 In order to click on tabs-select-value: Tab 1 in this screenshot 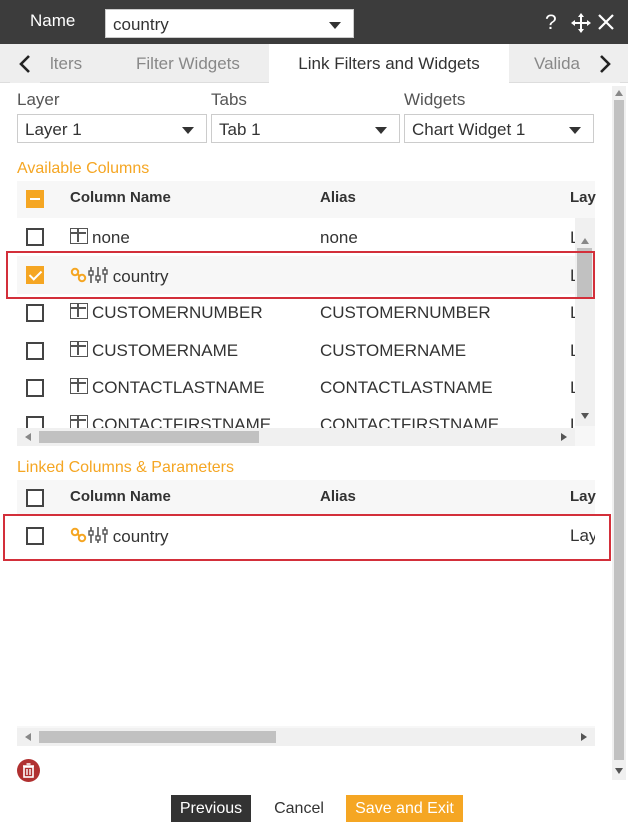, I will do `click(240, 129)`.